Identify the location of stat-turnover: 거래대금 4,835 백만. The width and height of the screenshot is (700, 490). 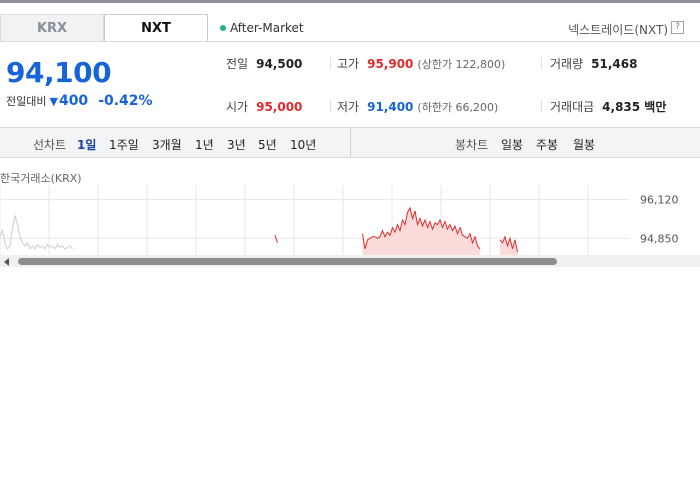
(608, 106).